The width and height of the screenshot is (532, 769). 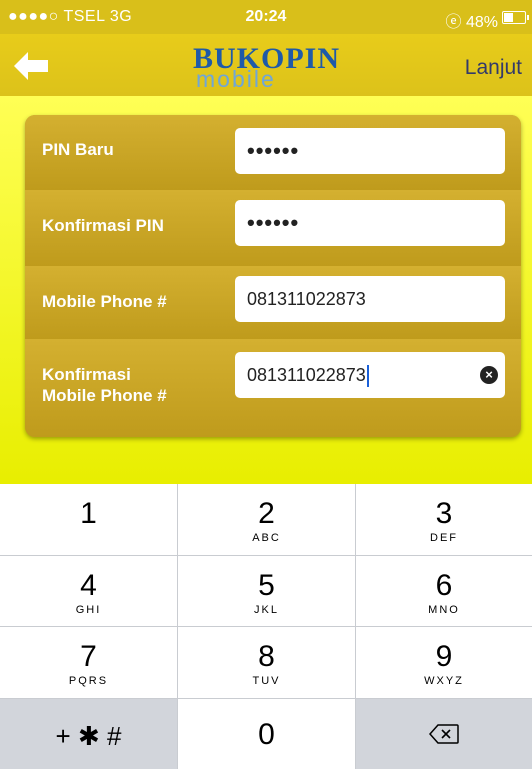 I want to click on text-cursor, so click(x=367, y=376).